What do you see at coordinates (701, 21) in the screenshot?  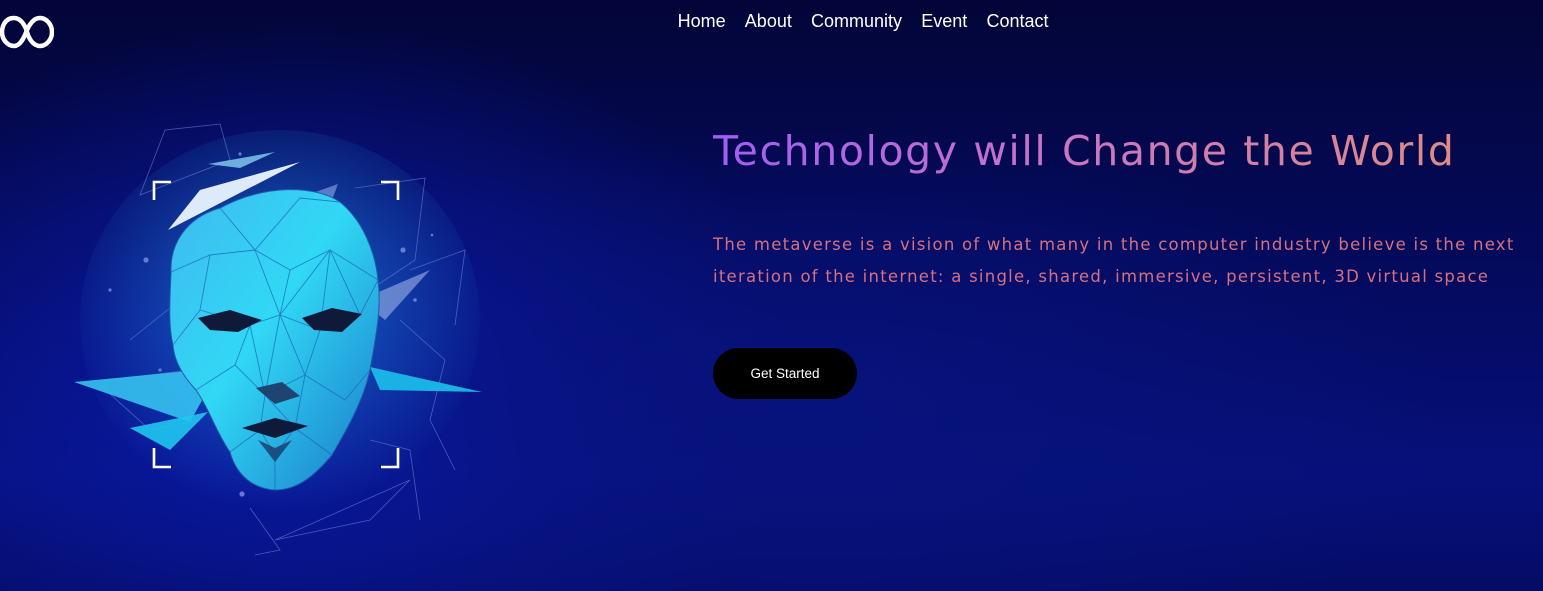 I see `nav-link-home: Home` at bounding box center [701, 21].